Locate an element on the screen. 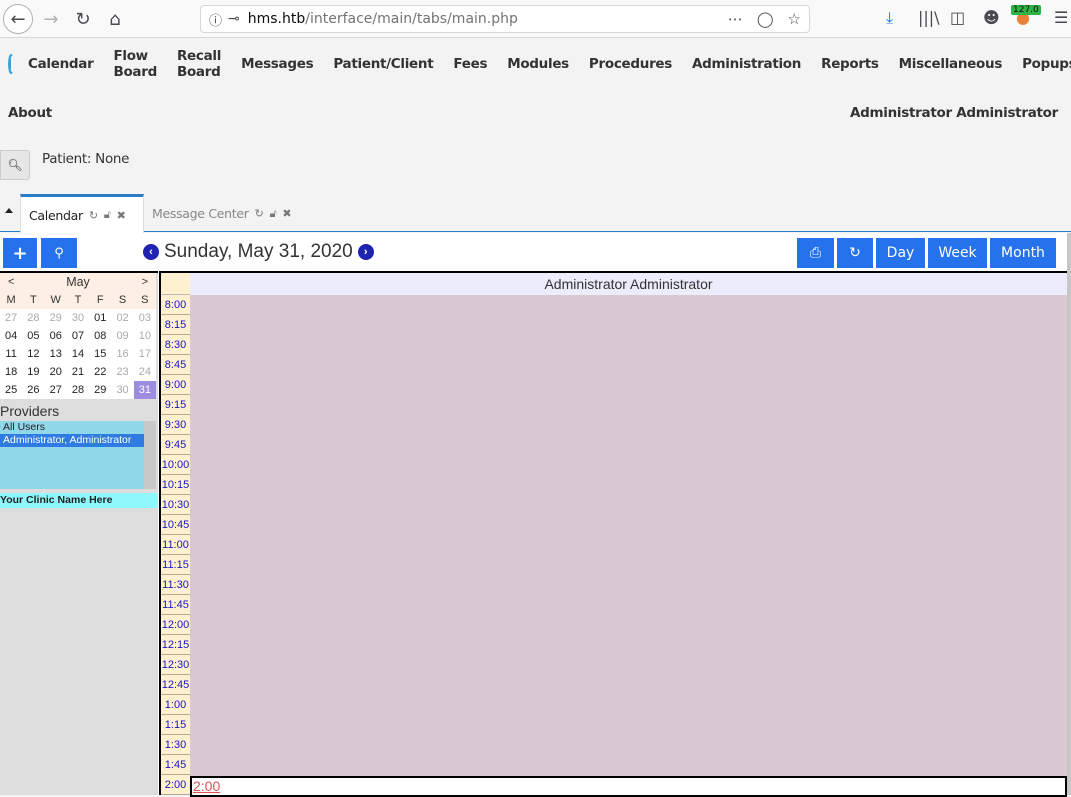 The image size is (1071, 797). time-slot-label: 8:00 is located at coordinates (175, 305).